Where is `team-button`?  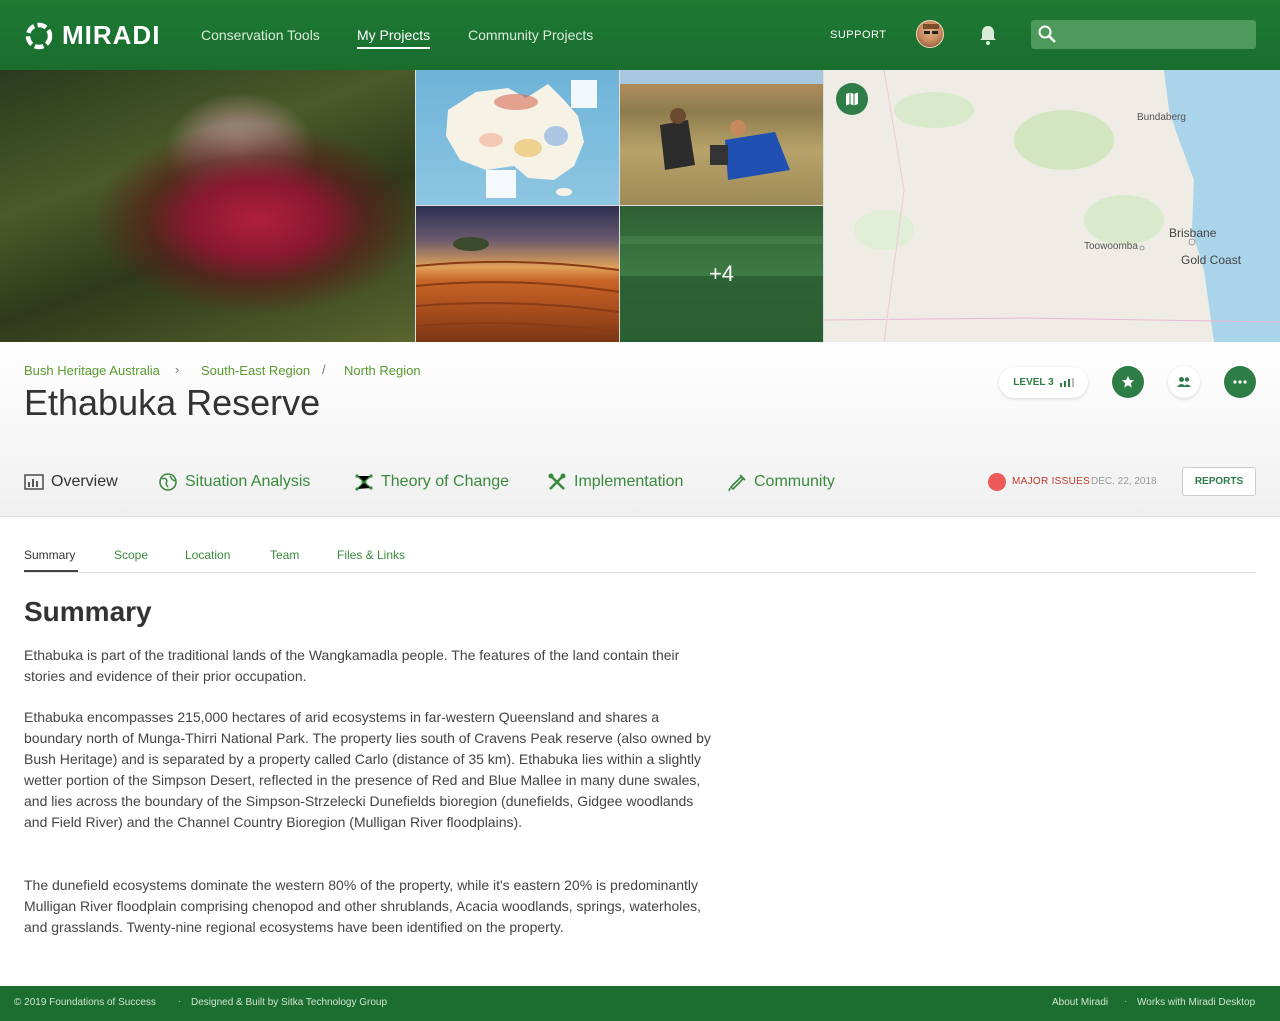
team-button is located at coordinates (1184, 382).